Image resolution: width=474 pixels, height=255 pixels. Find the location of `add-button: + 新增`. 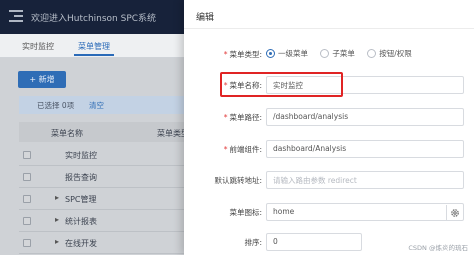

add-button: + 新增 is located at coordinates (42, 79).